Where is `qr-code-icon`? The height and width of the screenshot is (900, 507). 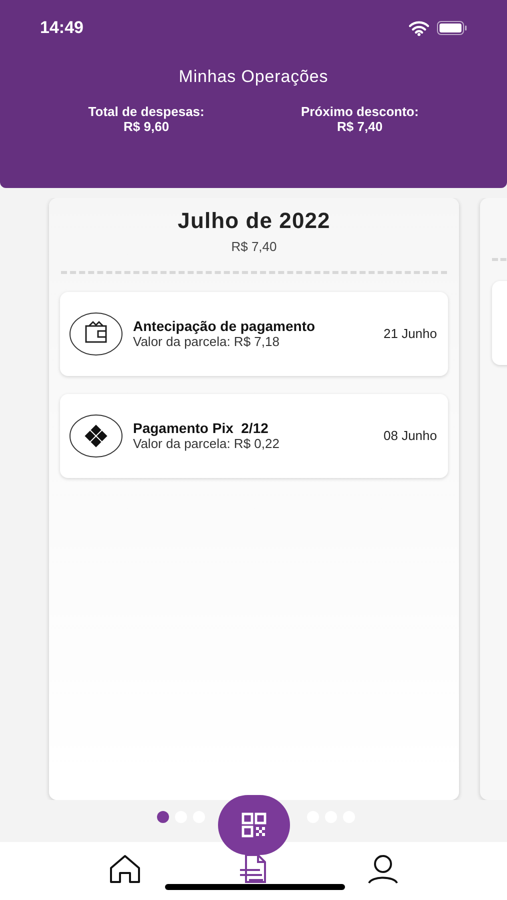
qr-code-icon is located at coordinates (254, 825).